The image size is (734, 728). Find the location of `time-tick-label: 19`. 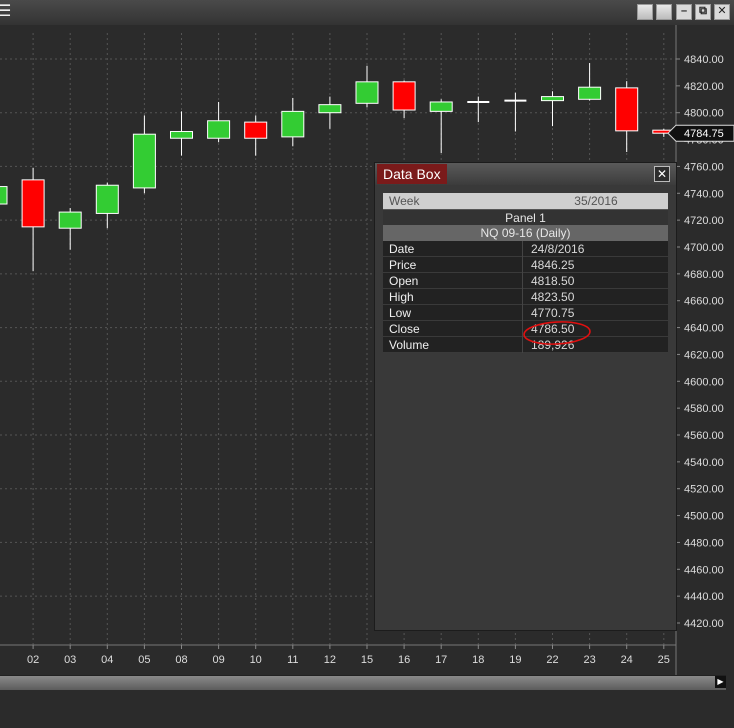

time-tick-label: 19 is located at coordinates (515, 660).